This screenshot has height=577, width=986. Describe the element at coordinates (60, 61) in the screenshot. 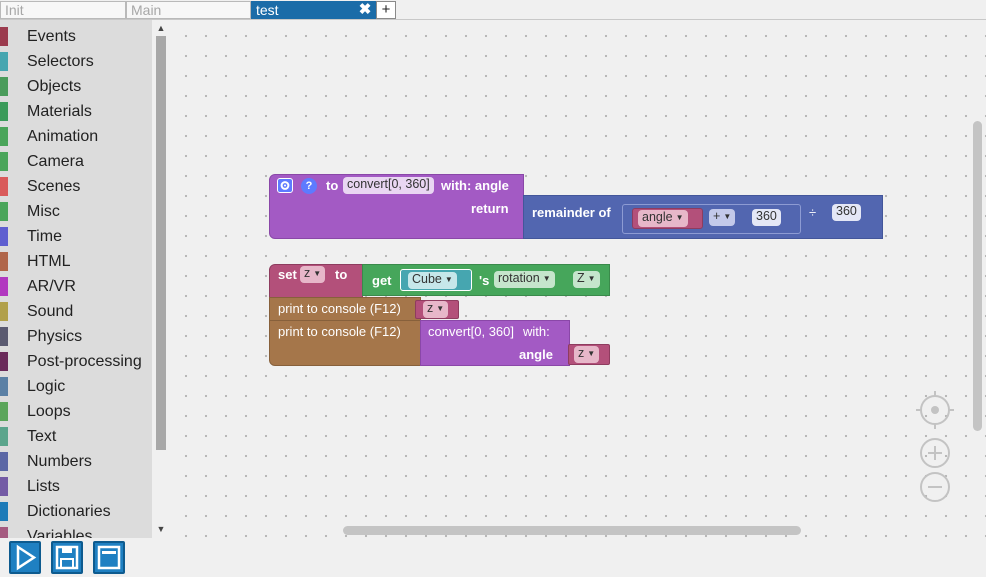

I see `category-label: Selectors` at that location.